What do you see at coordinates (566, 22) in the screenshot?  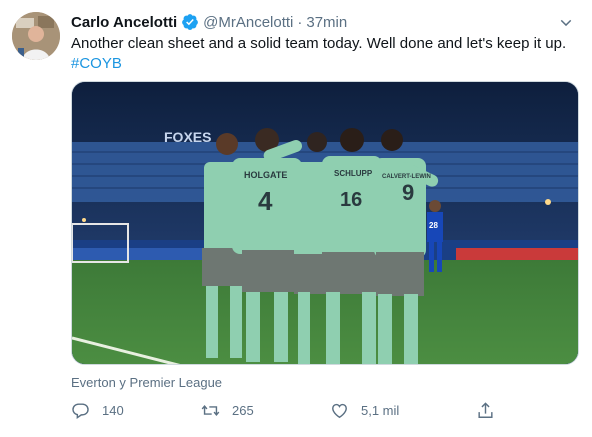 I see `more-options-icon` at bounding box center [566, 22].